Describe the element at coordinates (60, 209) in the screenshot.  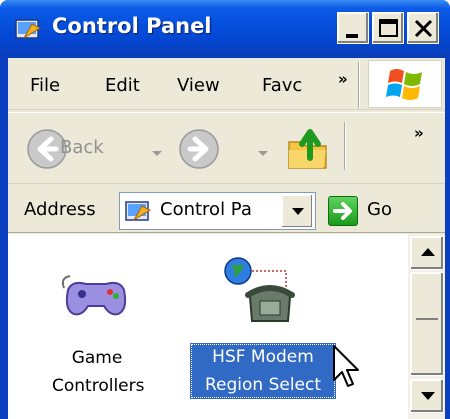
I see `address-label: Address` at that location.